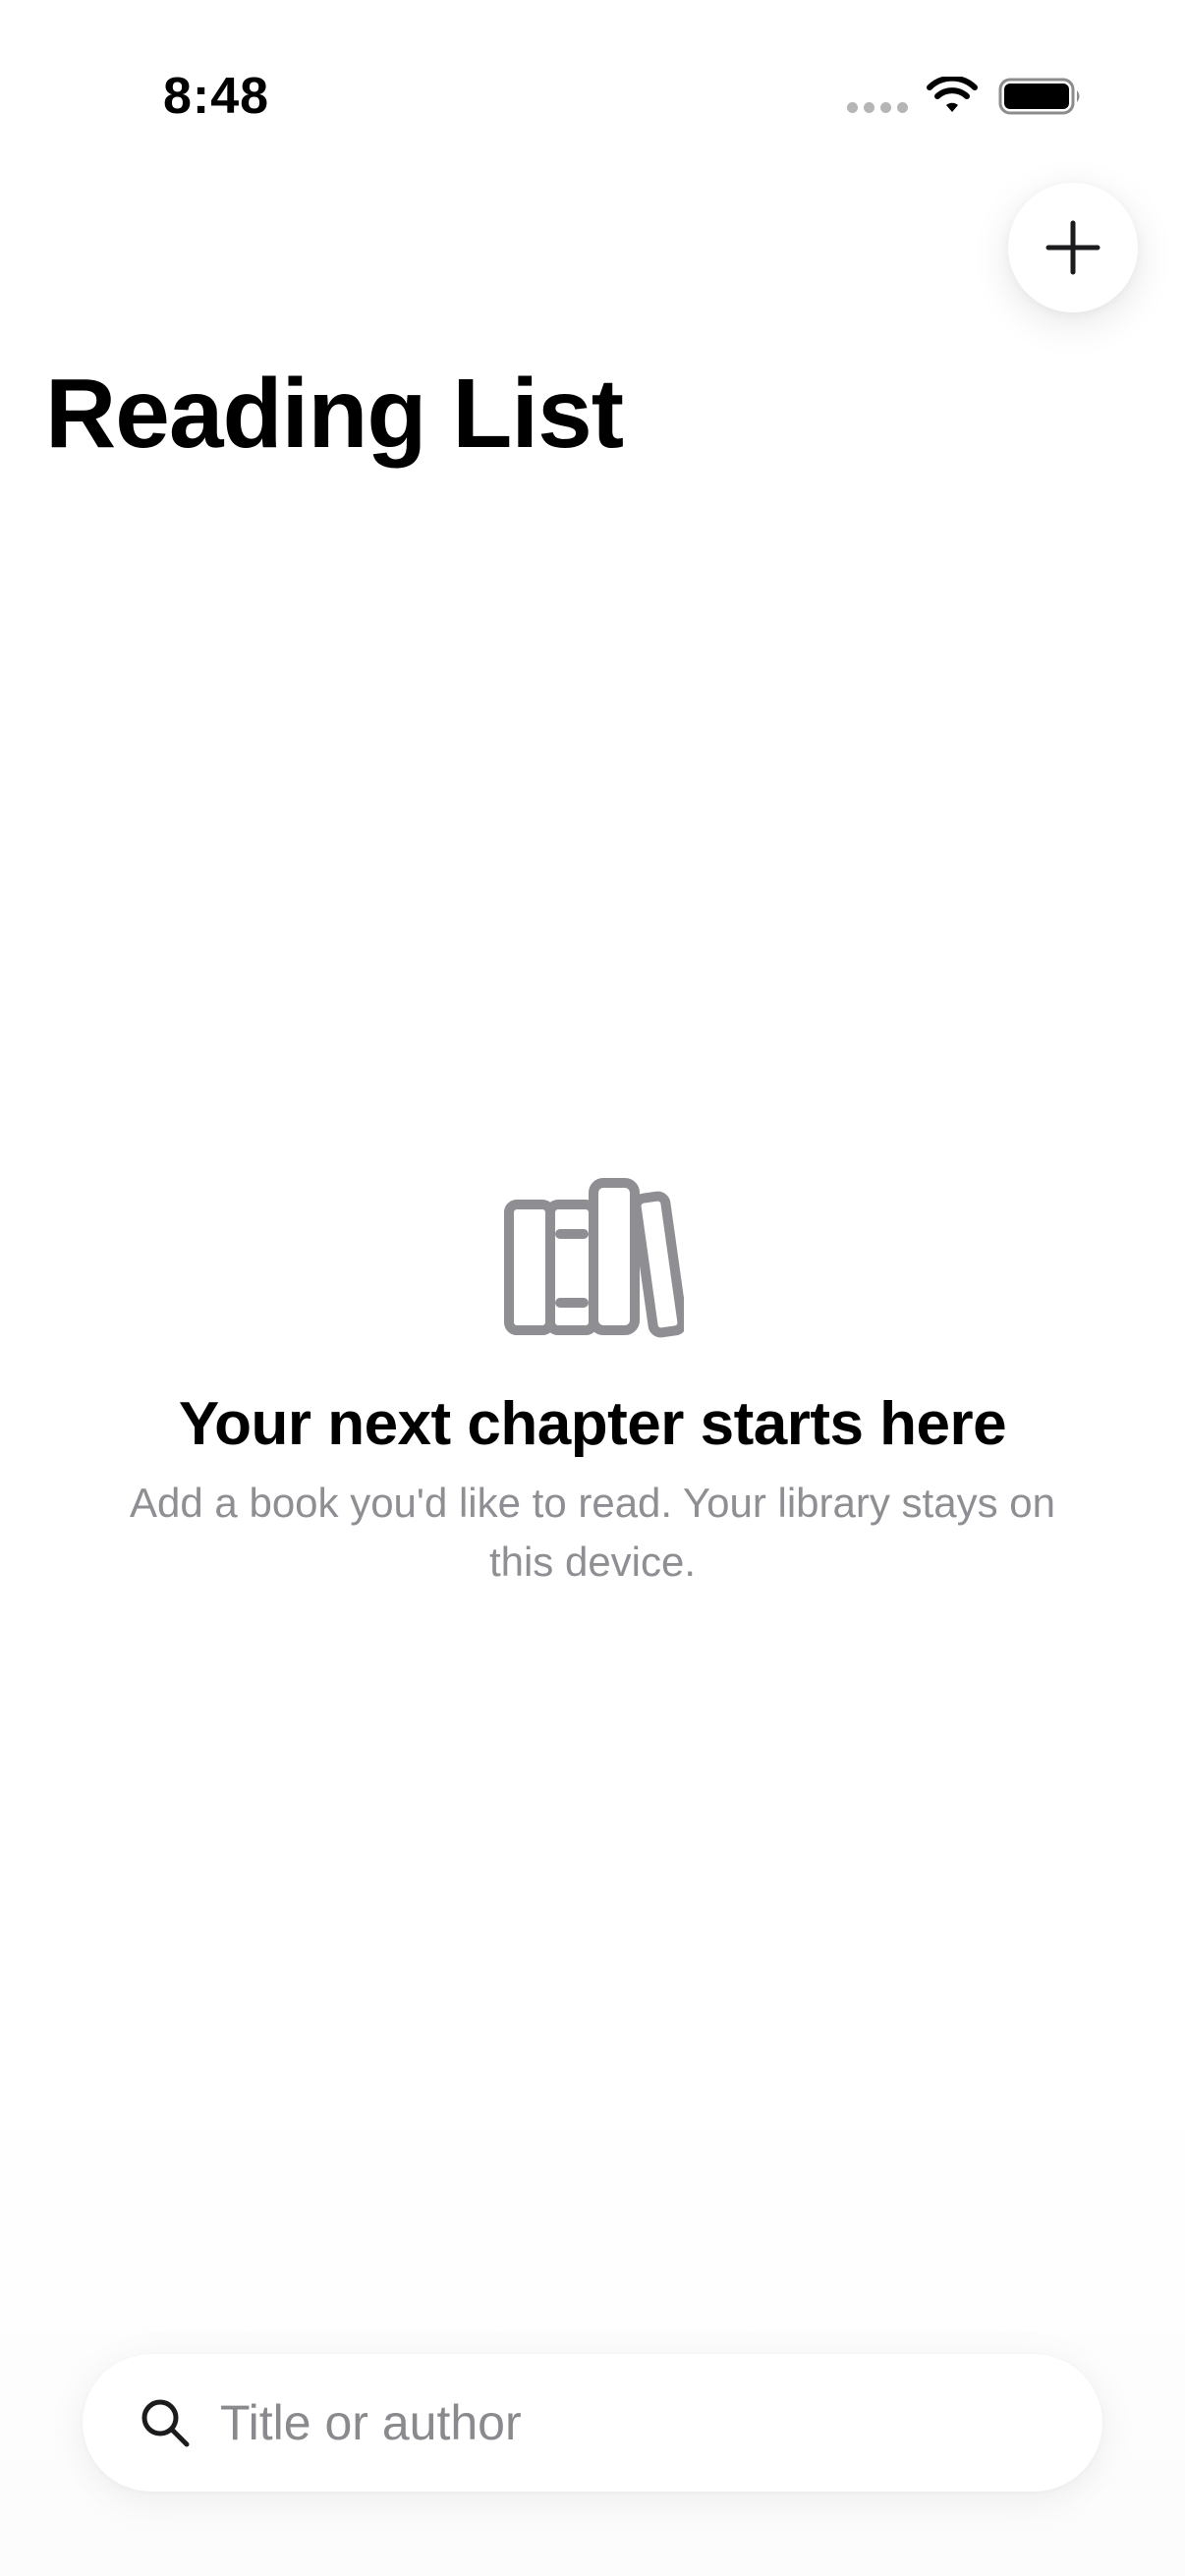  What do you see at coordinates (216, 96) in the screenshot?
I see `status-time: 8:48` at bounding box center [216, 96].